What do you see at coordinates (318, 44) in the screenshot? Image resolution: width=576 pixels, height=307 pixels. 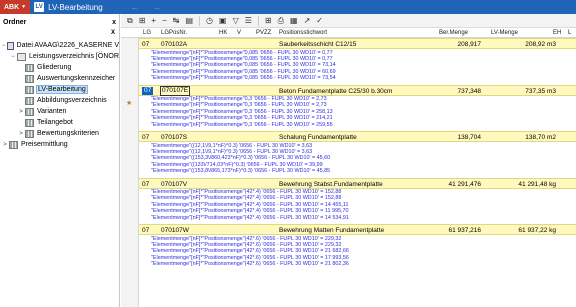 I see `position-stichwort: Sauberkeitsschicht C12/15` at bounding box center [318, 44].